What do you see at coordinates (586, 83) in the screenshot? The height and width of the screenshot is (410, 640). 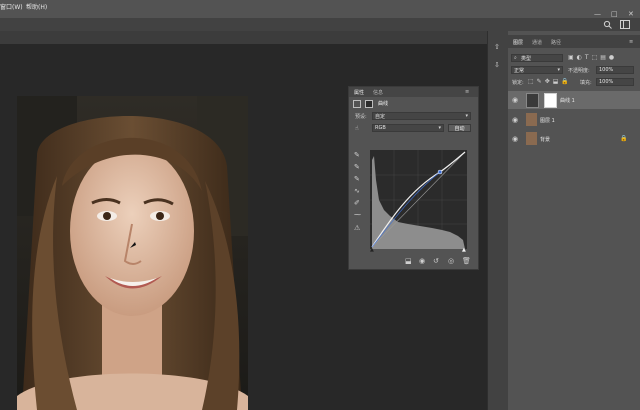 I see `fill-label: 填充:` at bounding box center [586, 83].